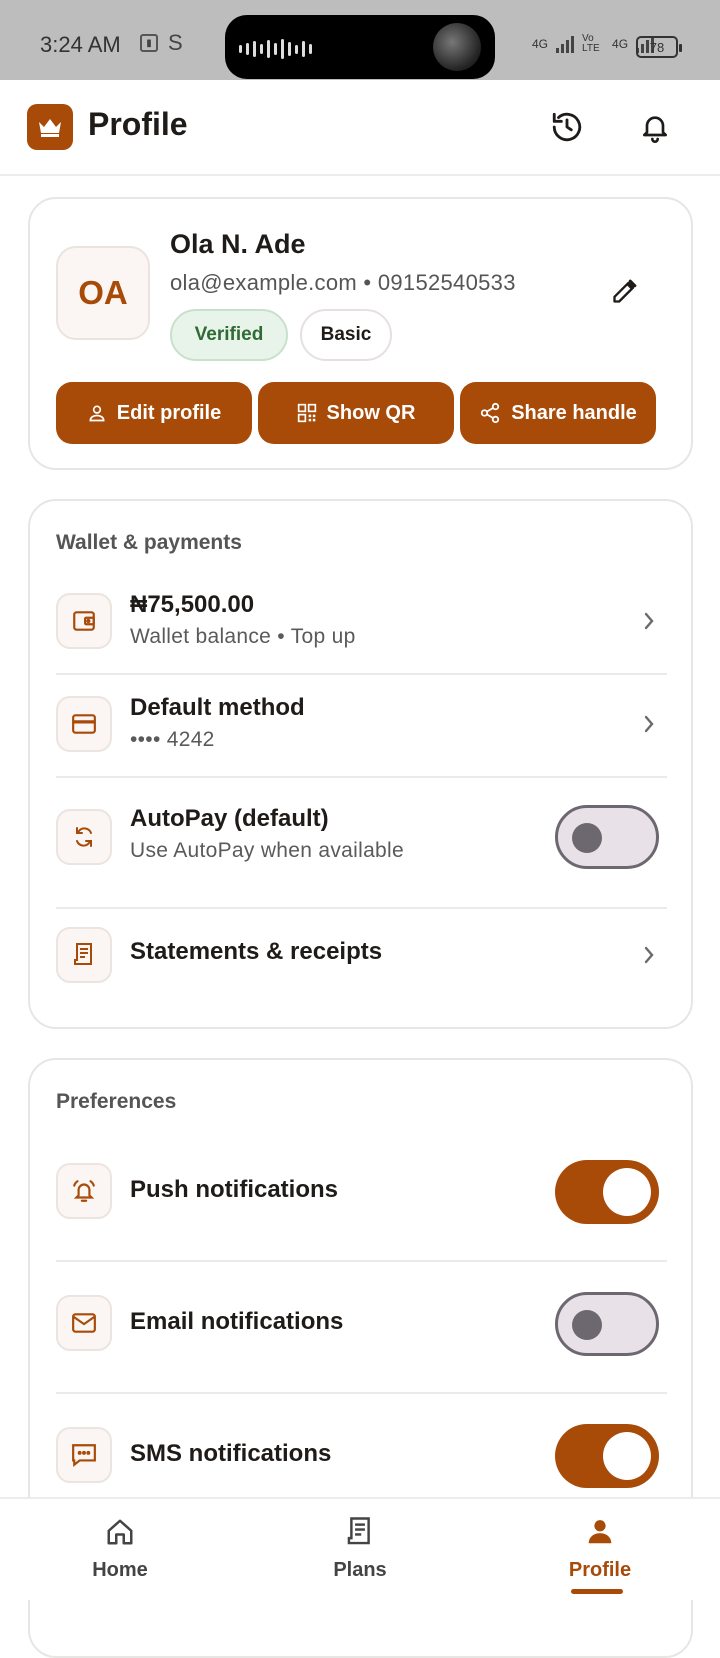 The image size is (720, 1658). What do you see at coordinates (457, 47) in the screenshot?
I see `media-thumbnail` at bounding box center [457, 47].